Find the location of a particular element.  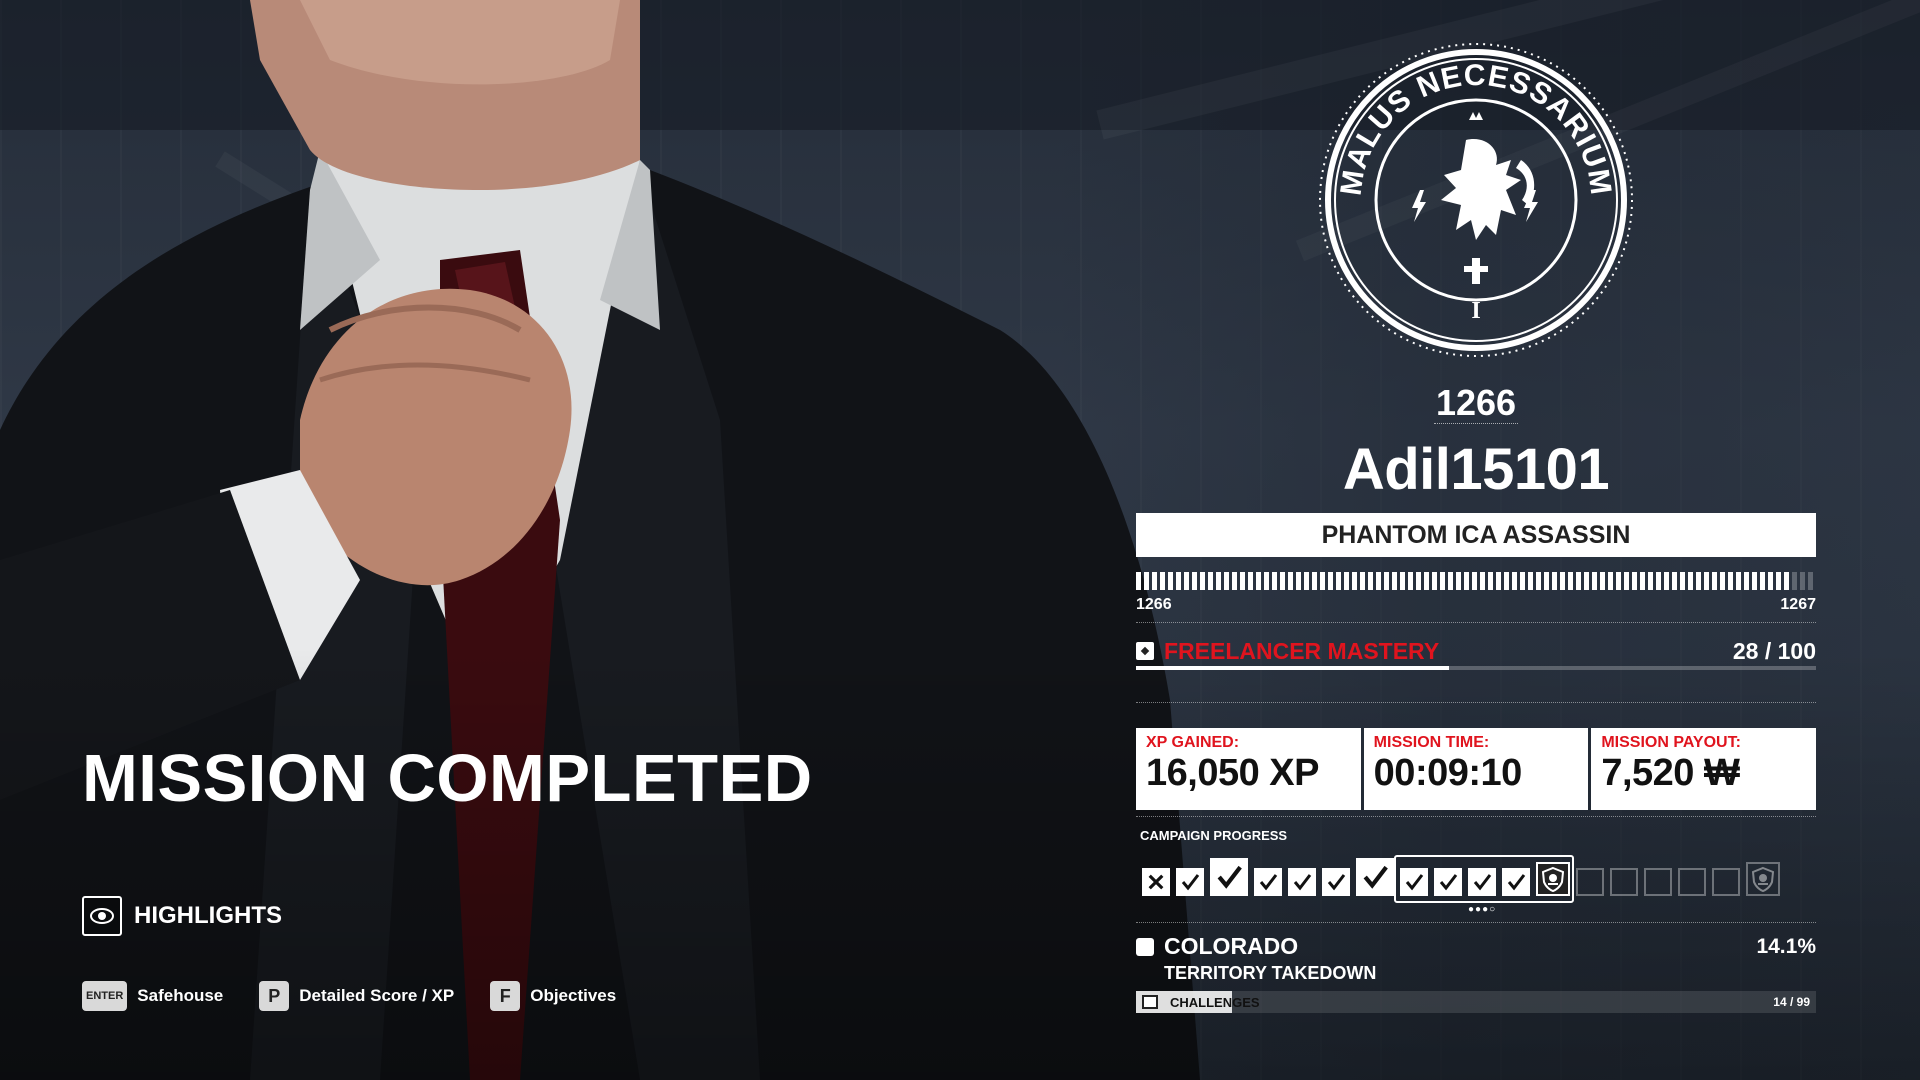

enter-key-icon: ENTER is located at coordinates (105, 996).